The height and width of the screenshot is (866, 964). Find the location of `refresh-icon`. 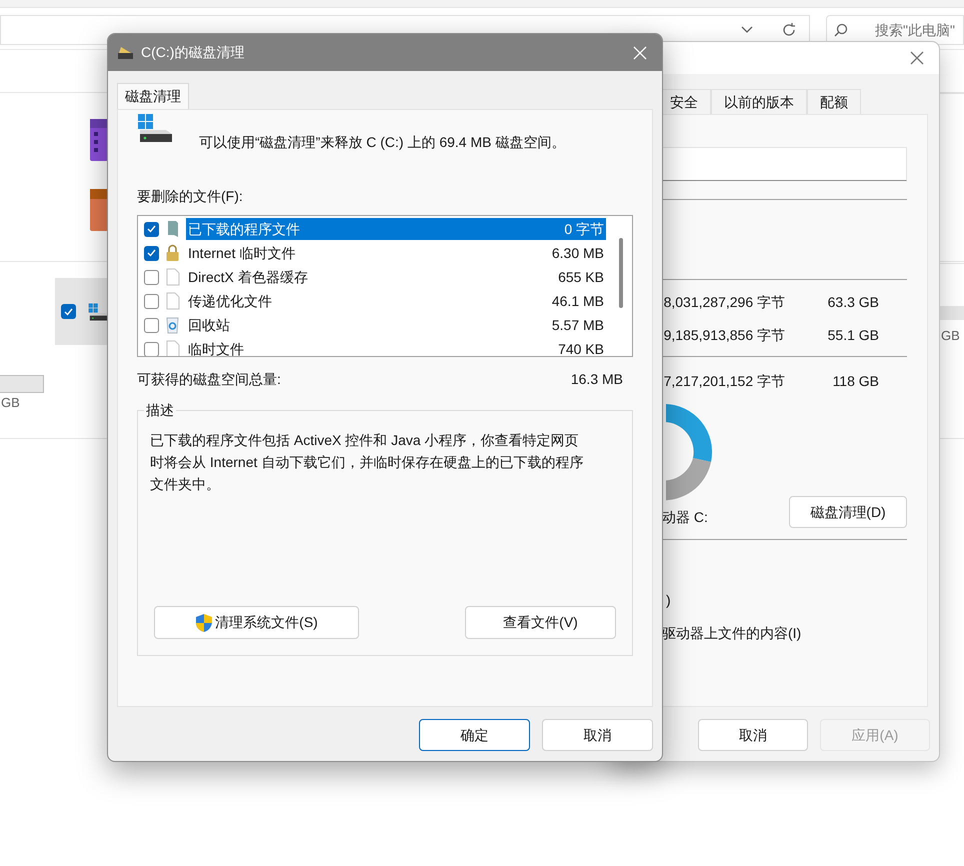

refresh-icon is located at coordinates (789, 30).